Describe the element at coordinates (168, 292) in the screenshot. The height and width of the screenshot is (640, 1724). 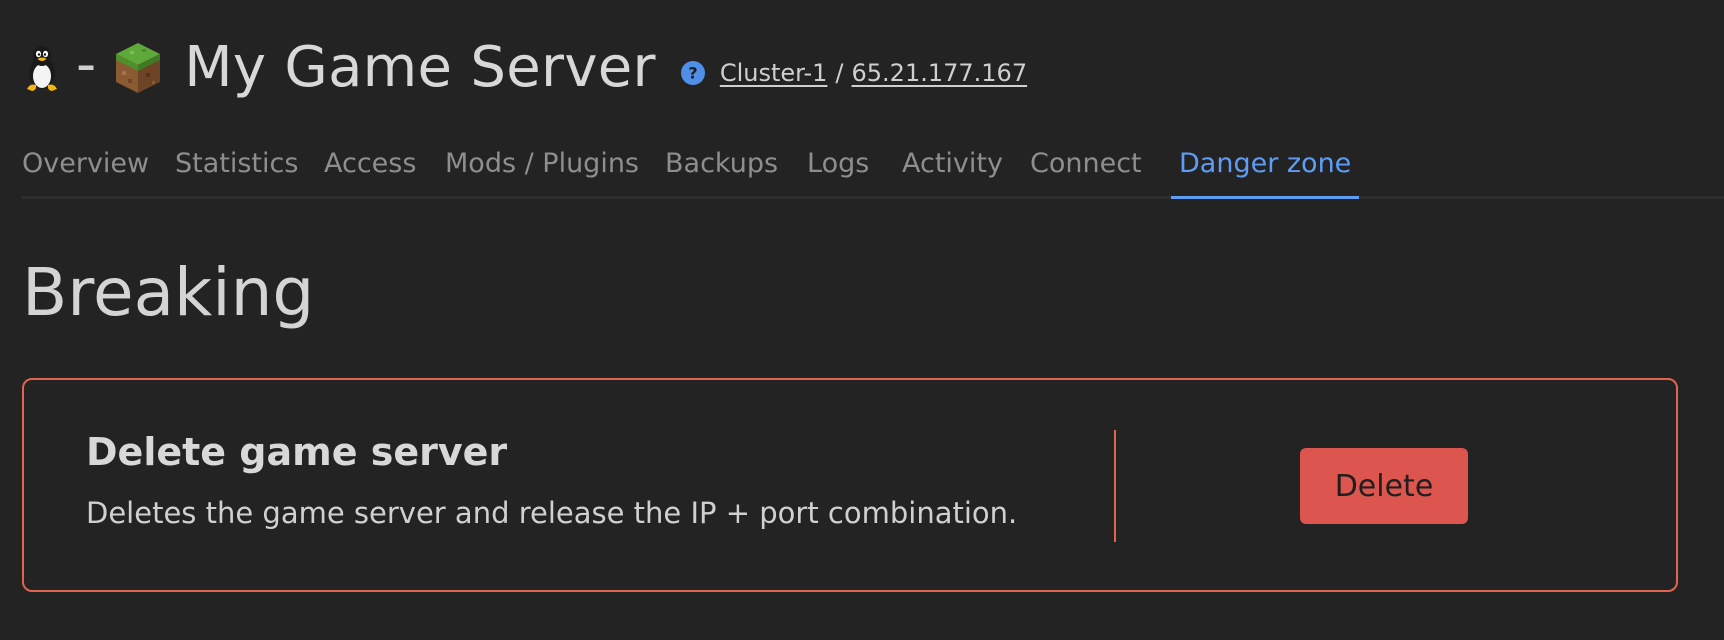
I see `section-title: Breaking` at that location.